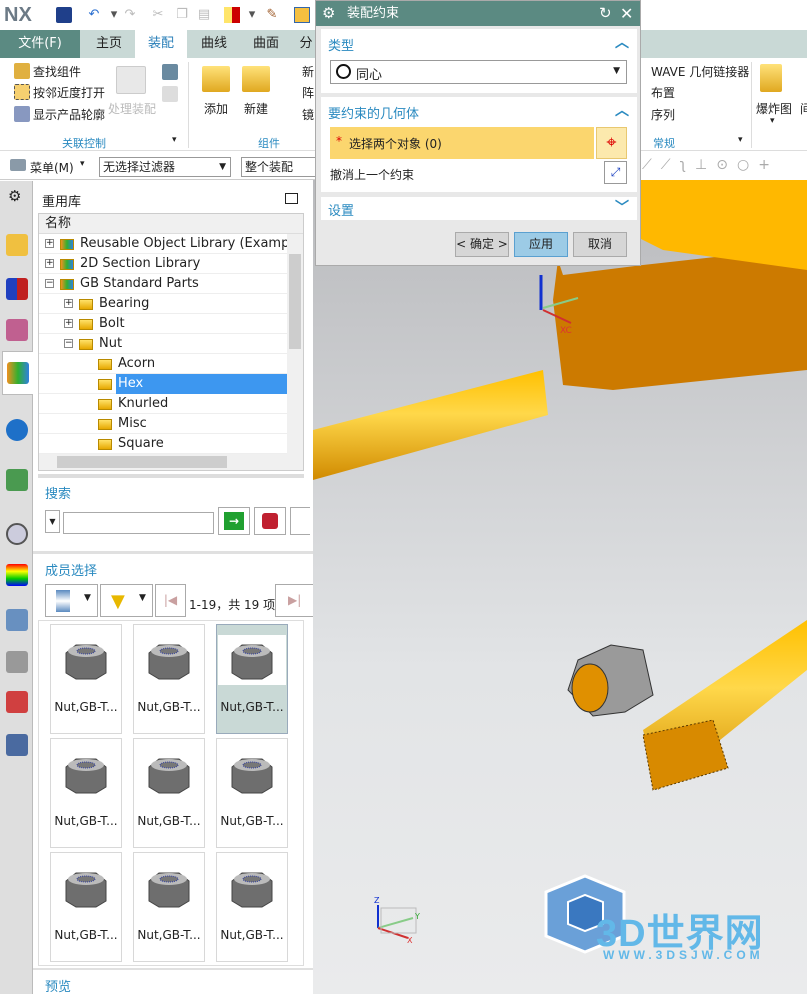 The width and height of the screenshot is (807, 995). What do you see at coordinates (132, 108) in the screenshot?
I see `process-assembly-button: 处理装配` at bounding box center [132, 108].